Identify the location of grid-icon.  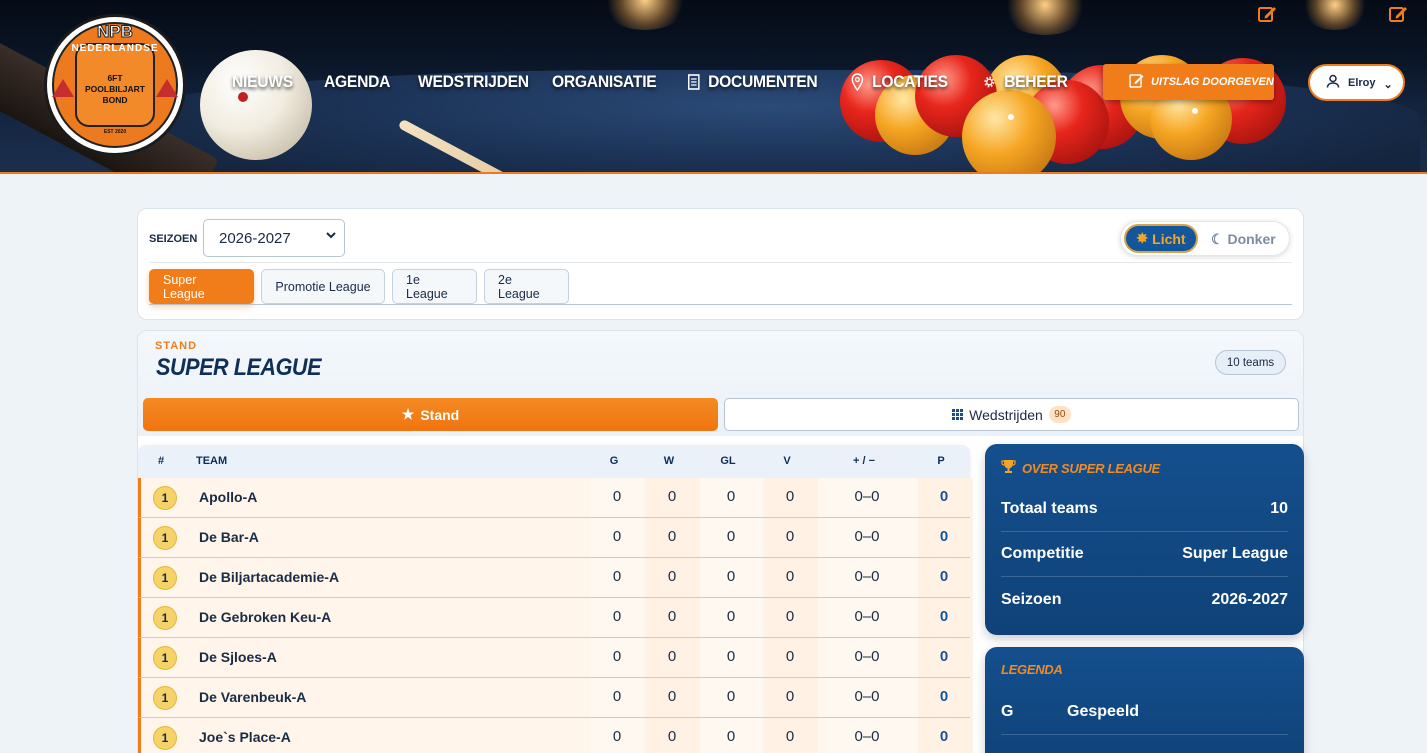
(958, 415).